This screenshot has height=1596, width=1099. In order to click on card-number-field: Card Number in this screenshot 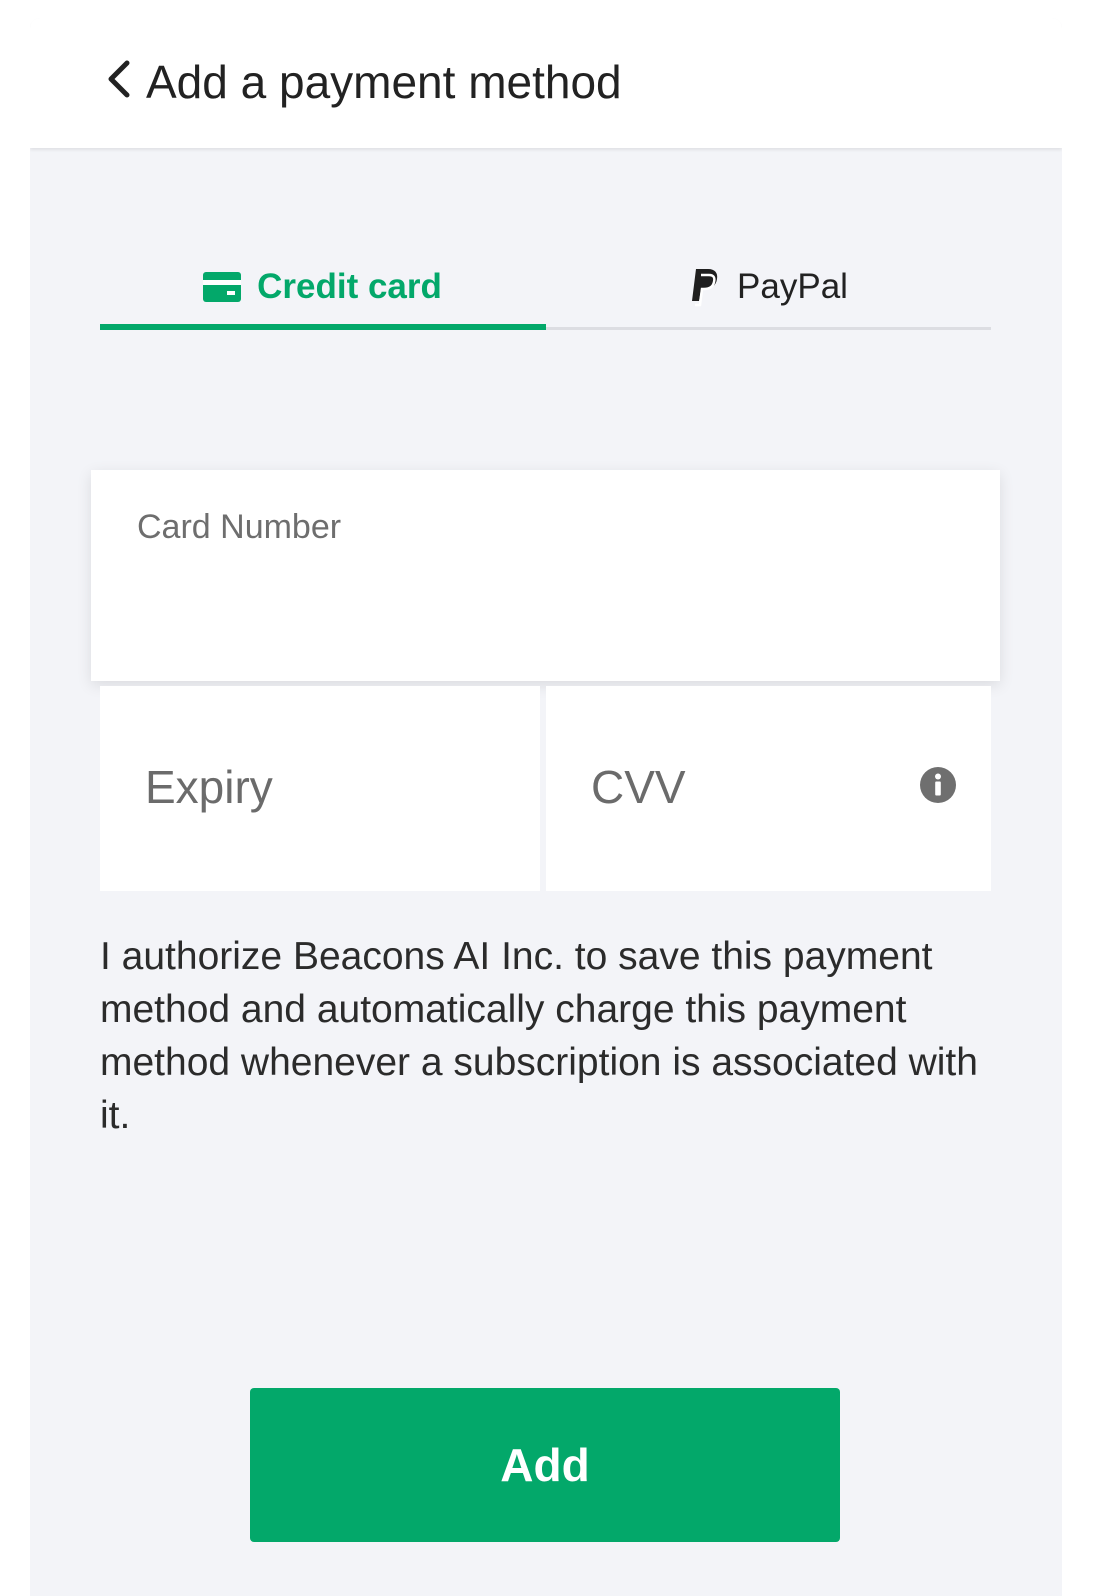, I will do `click(545, 575)`.